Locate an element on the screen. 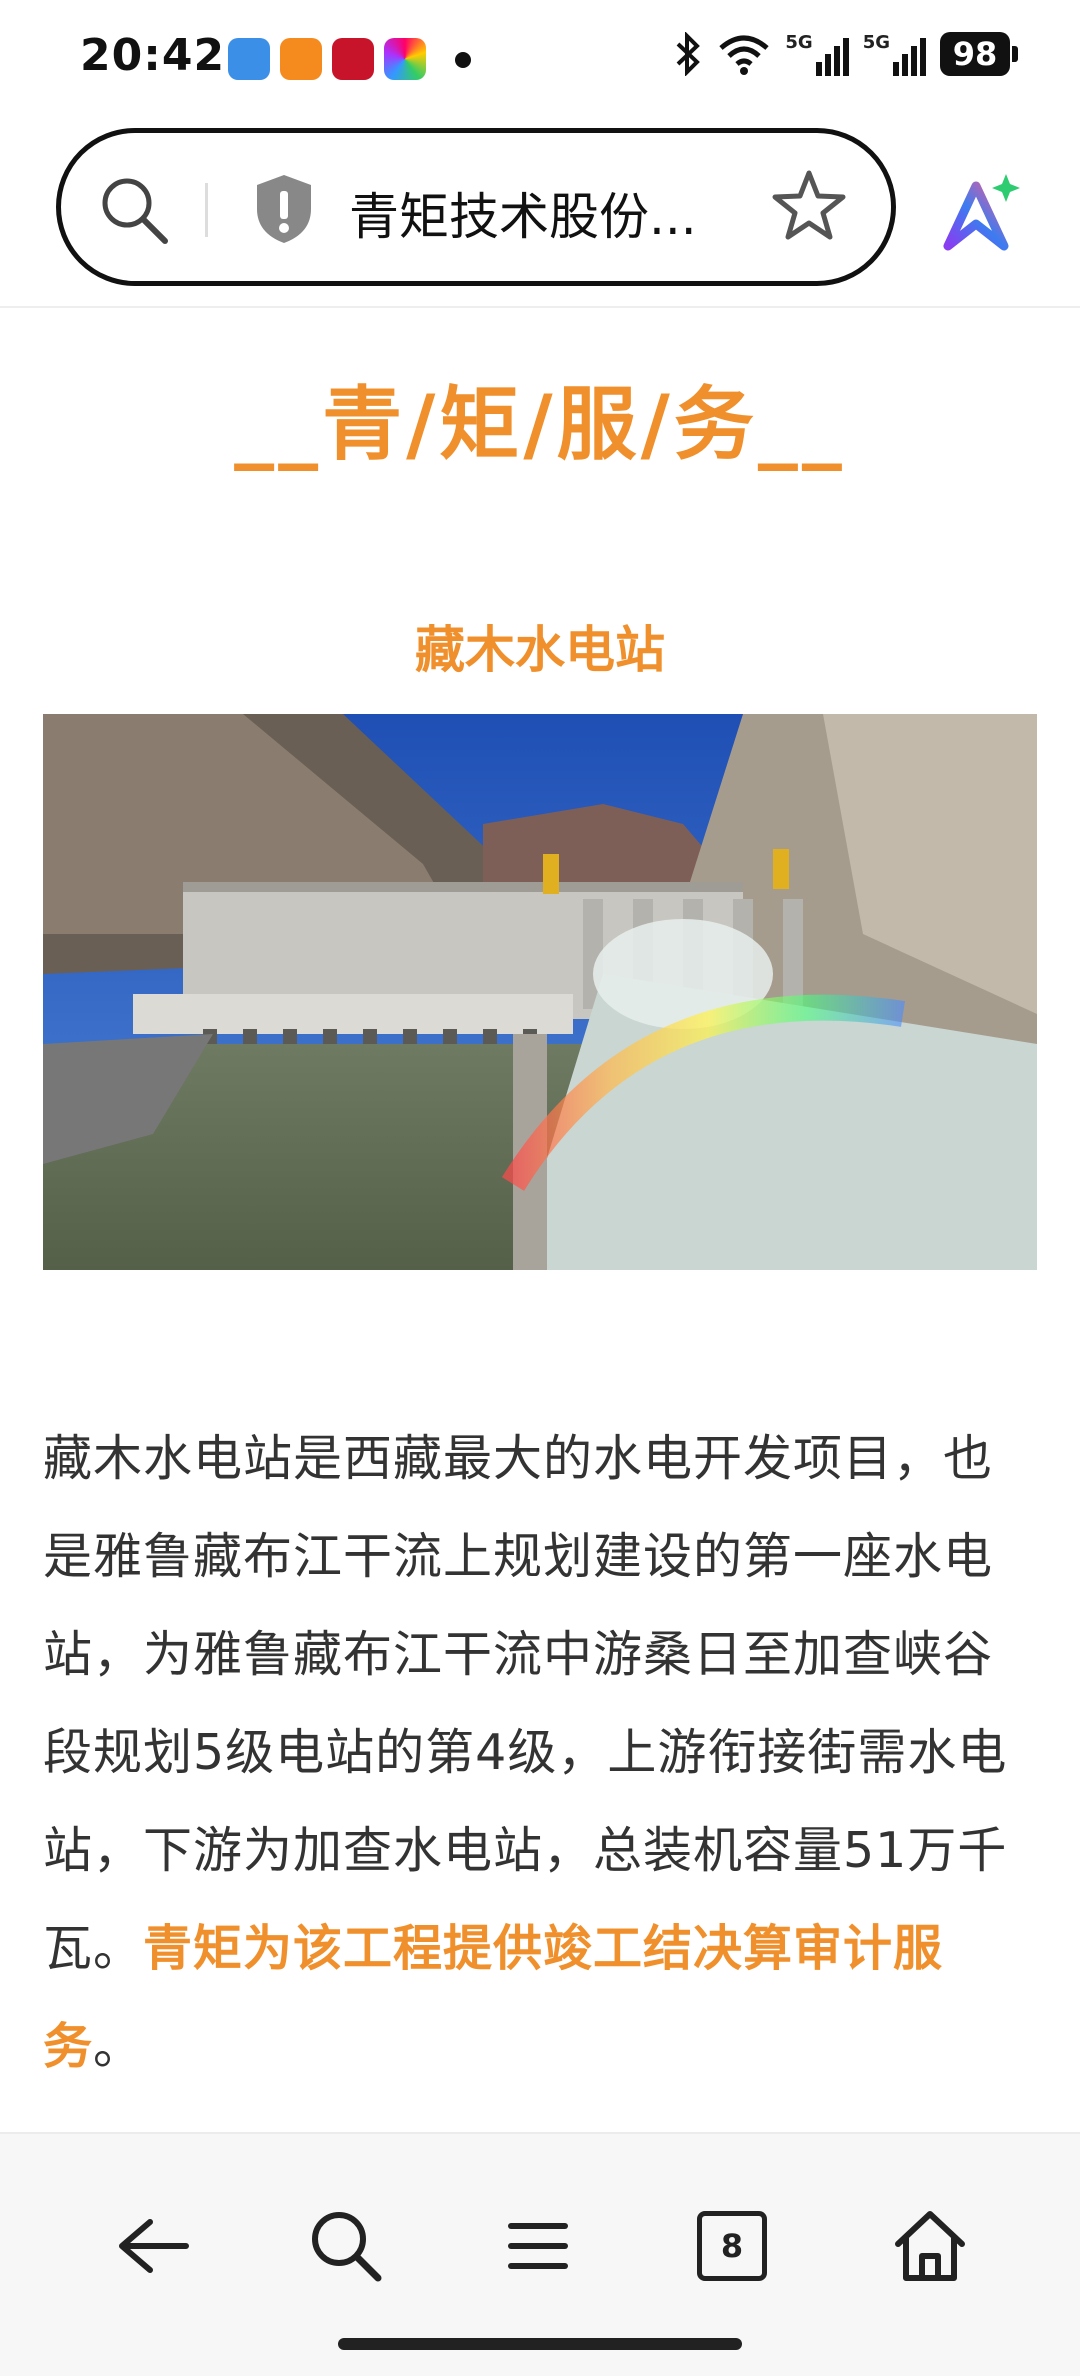 This screenshot has width=1080, height=2376. section-title: __青/矩/服/务__ is located at coordinates (540, 424).